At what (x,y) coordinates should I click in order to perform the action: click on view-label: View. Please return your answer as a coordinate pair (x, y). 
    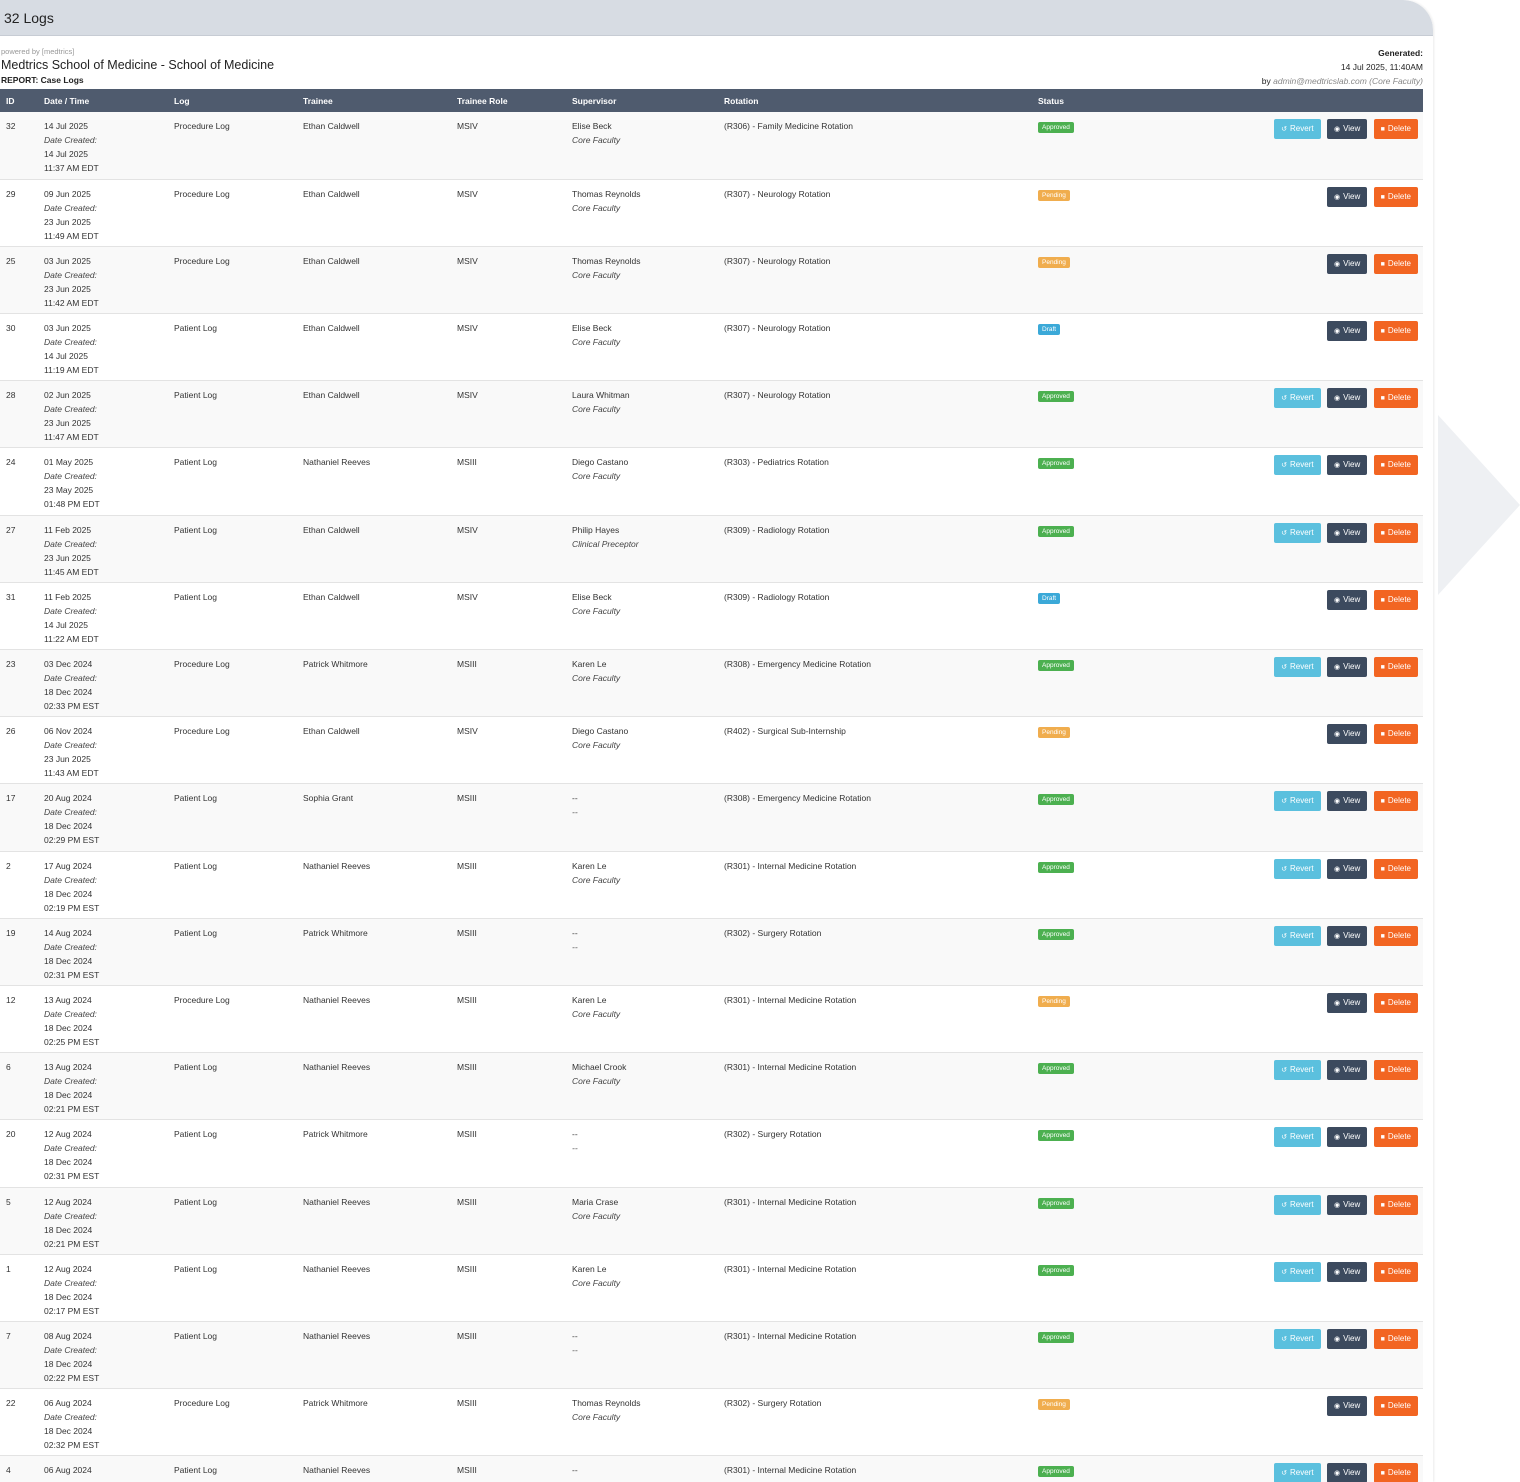
    Looking at the image, I should click on (1352, 599).